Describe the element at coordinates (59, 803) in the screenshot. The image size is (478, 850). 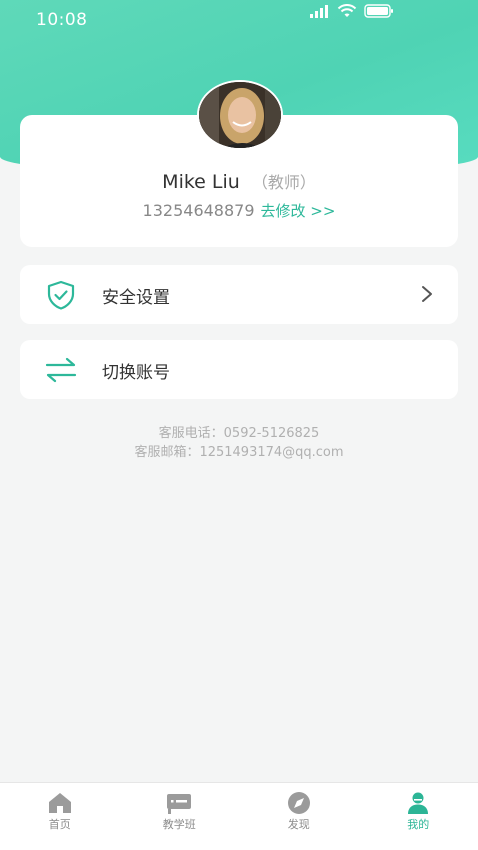
I see `home-icon` at that location.